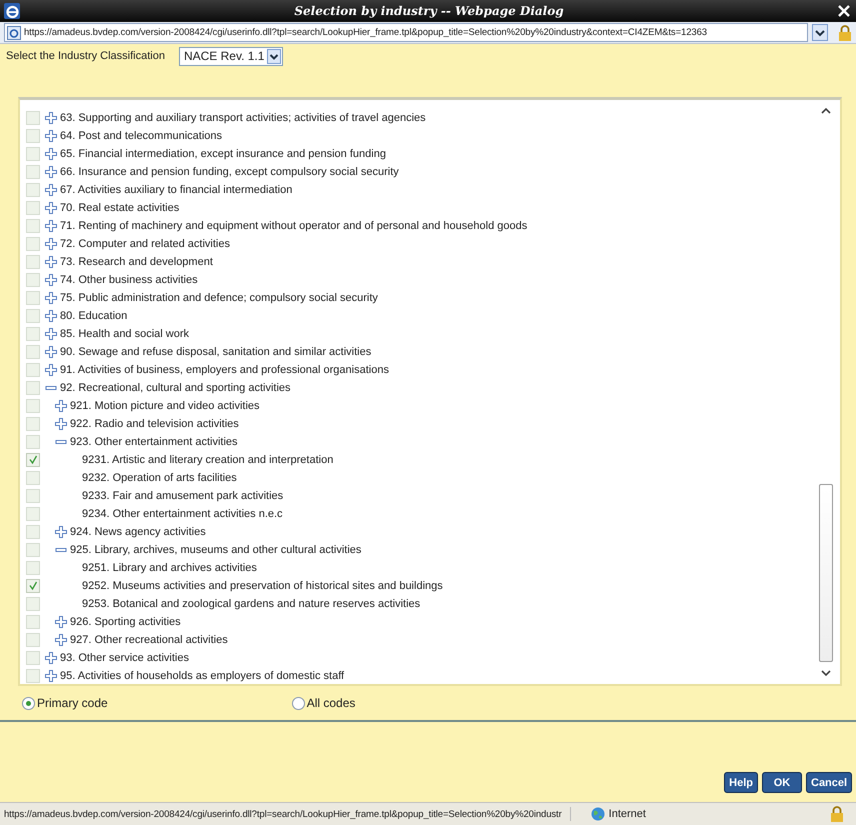 The image size is (856, 825). Describe the element at coordinates (224, 370) in the screenshot. I see `tree-item-label: 91. Activities of business, employers and professional organisations` at that location.